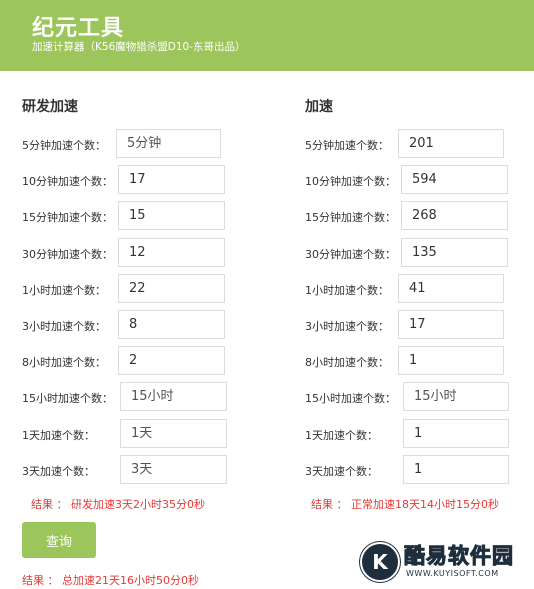 The image size is (534, 589). I want to click on right-result: 结果 ： 正常加速18天14小时15分0秒, so click(405, 504).